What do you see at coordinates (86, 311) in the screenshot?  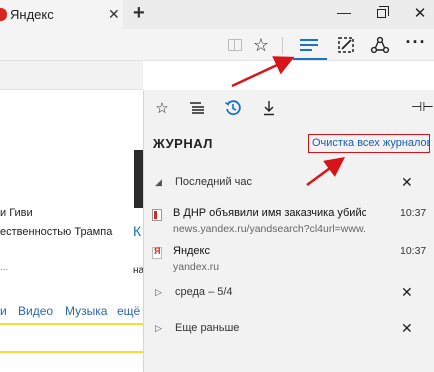 I see `nav-link-music: Музыка` at bounding box center [86, 311].